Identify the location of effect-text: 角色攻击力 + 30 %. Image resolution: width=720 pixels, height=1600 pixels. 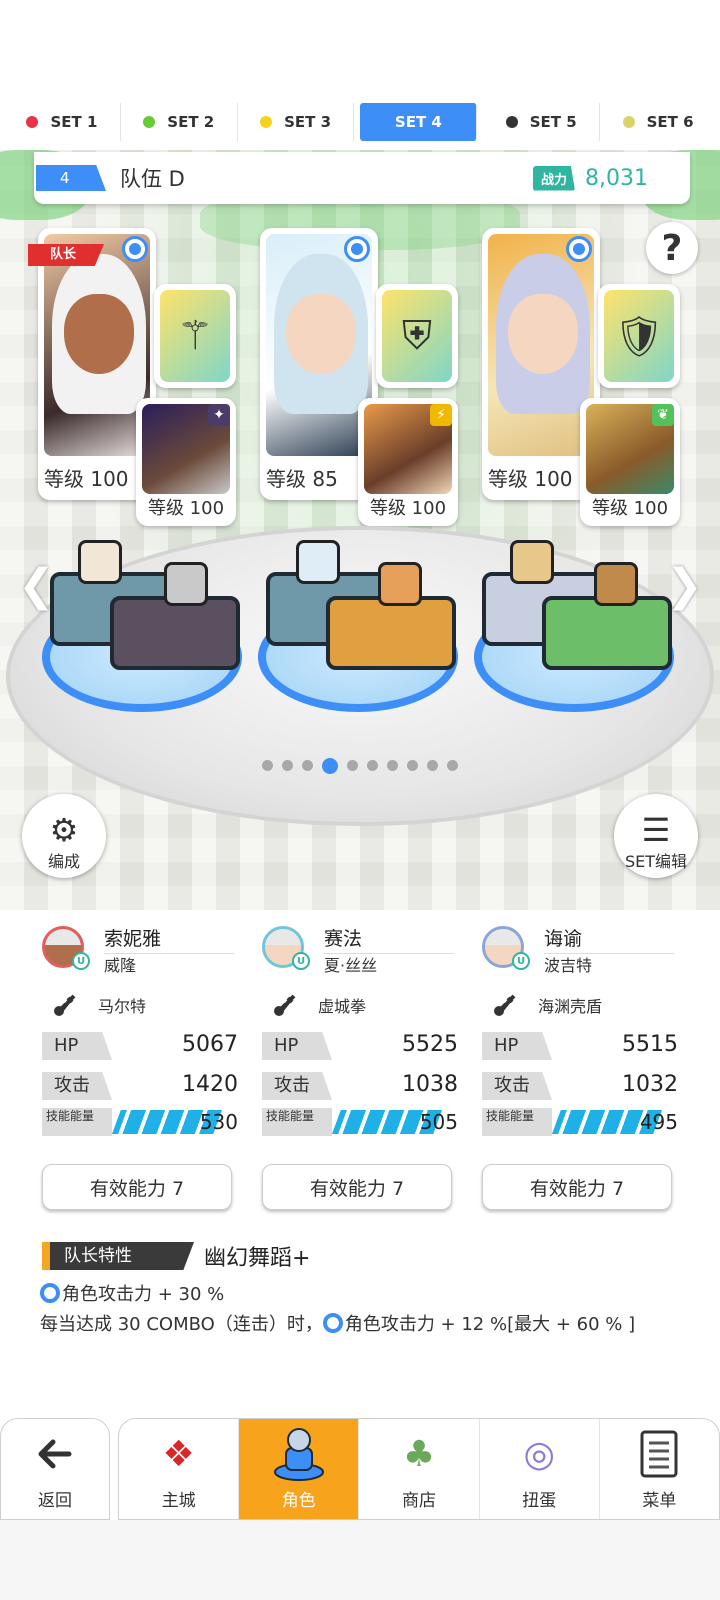
(143, 1294).